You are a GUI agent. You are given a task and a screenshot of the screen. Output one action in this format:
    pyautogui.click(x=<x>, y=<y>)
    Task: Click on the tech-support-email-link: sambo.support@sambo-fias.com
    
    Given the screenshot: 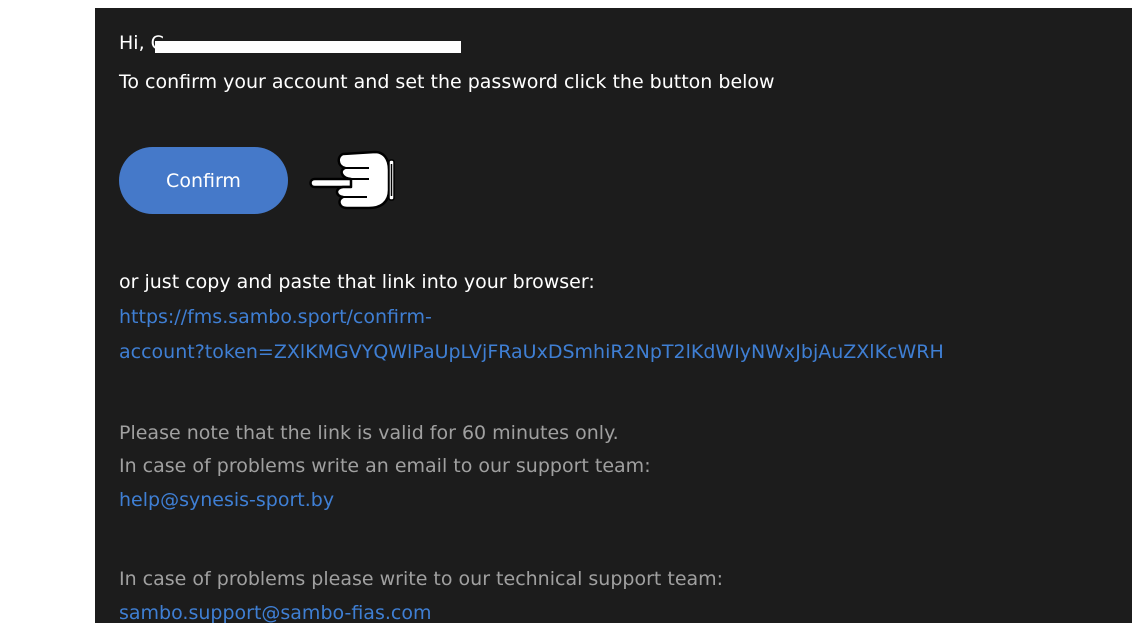 What is the action you would take?
    pyautogui.click(x=275, y=612)
    